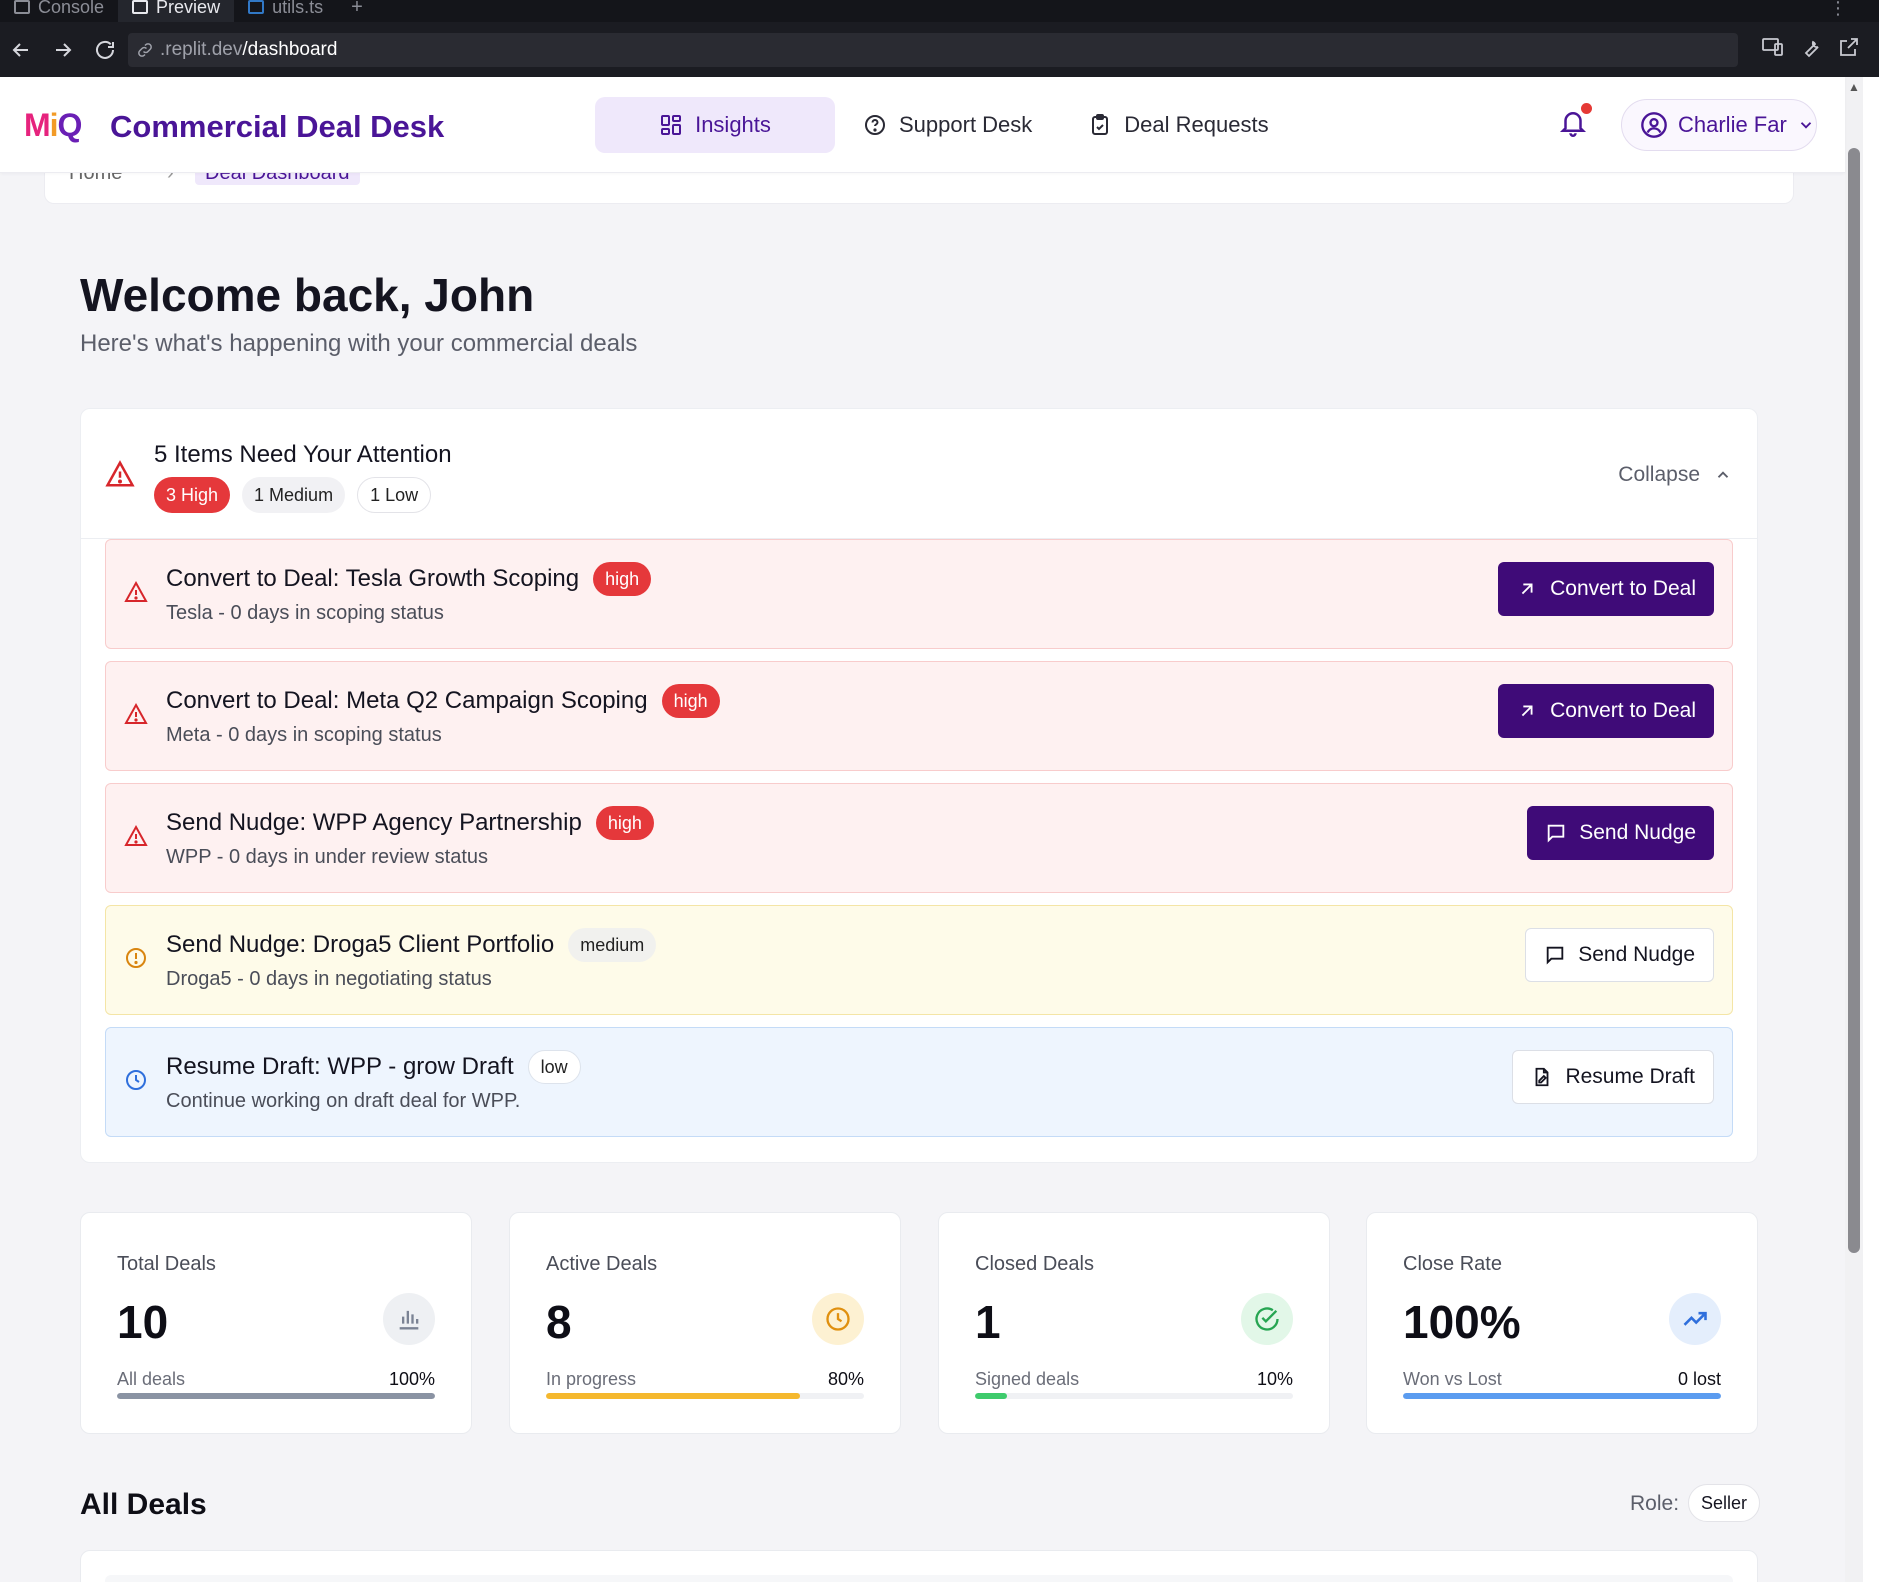 This screenshot has width=1879, height=1582. Describe the element at coordinates (1134, 1323) in the screenshot. I see `stat-card-closed-deals: Closed Deals 1 Signed deals 10%` at that location.